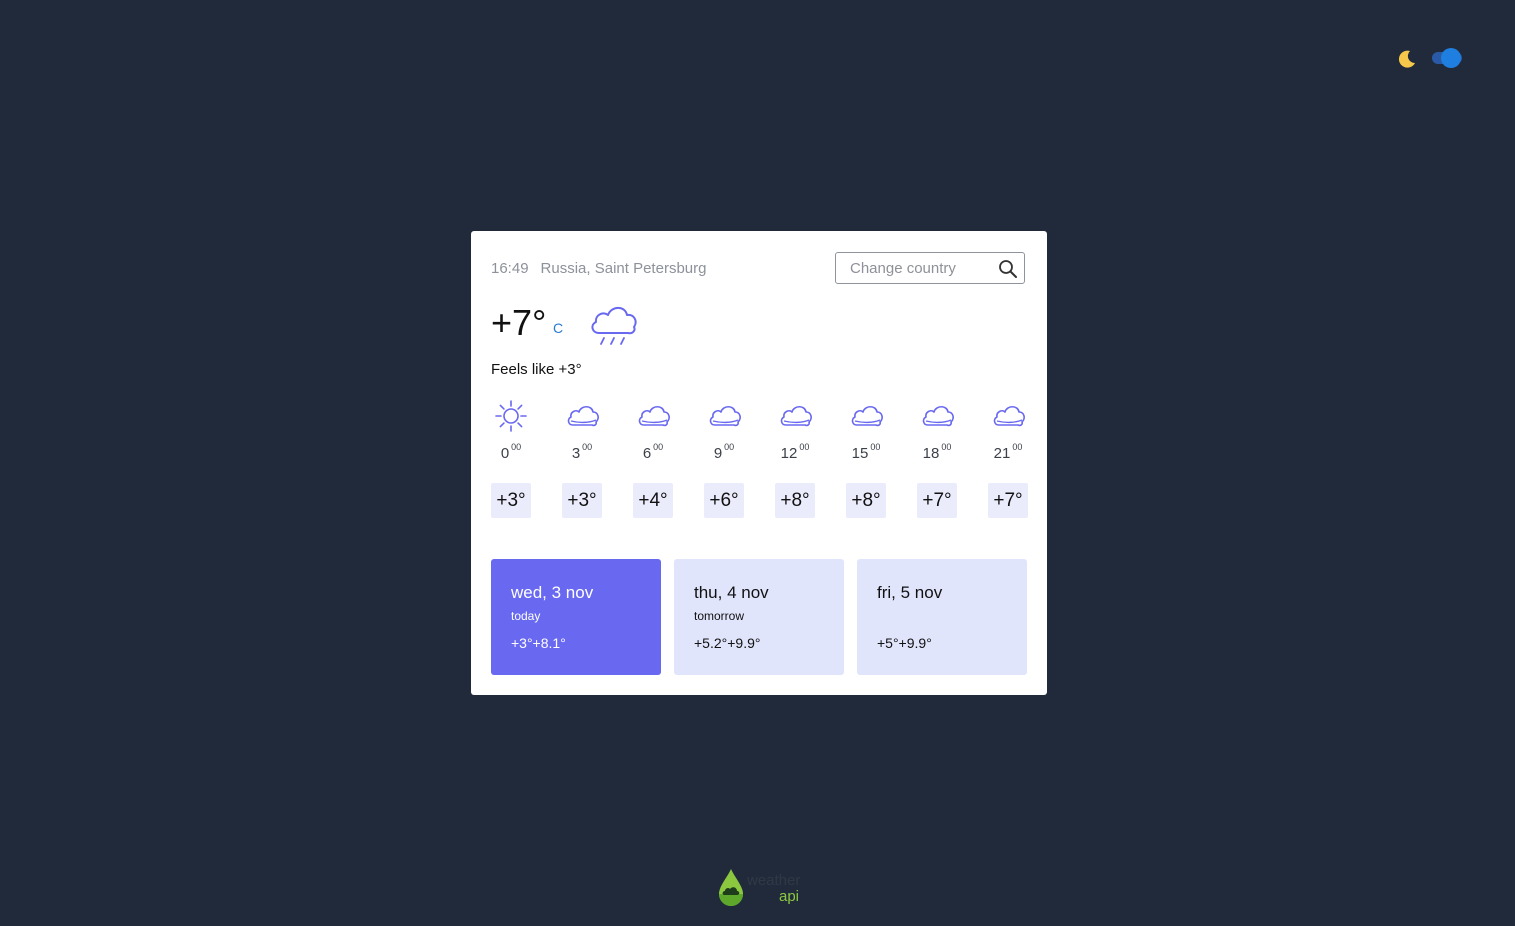 The image size is (1515, 926). I want to click on day-card: wed, 3 nov today +3°+8.1°, so click(576, 617).